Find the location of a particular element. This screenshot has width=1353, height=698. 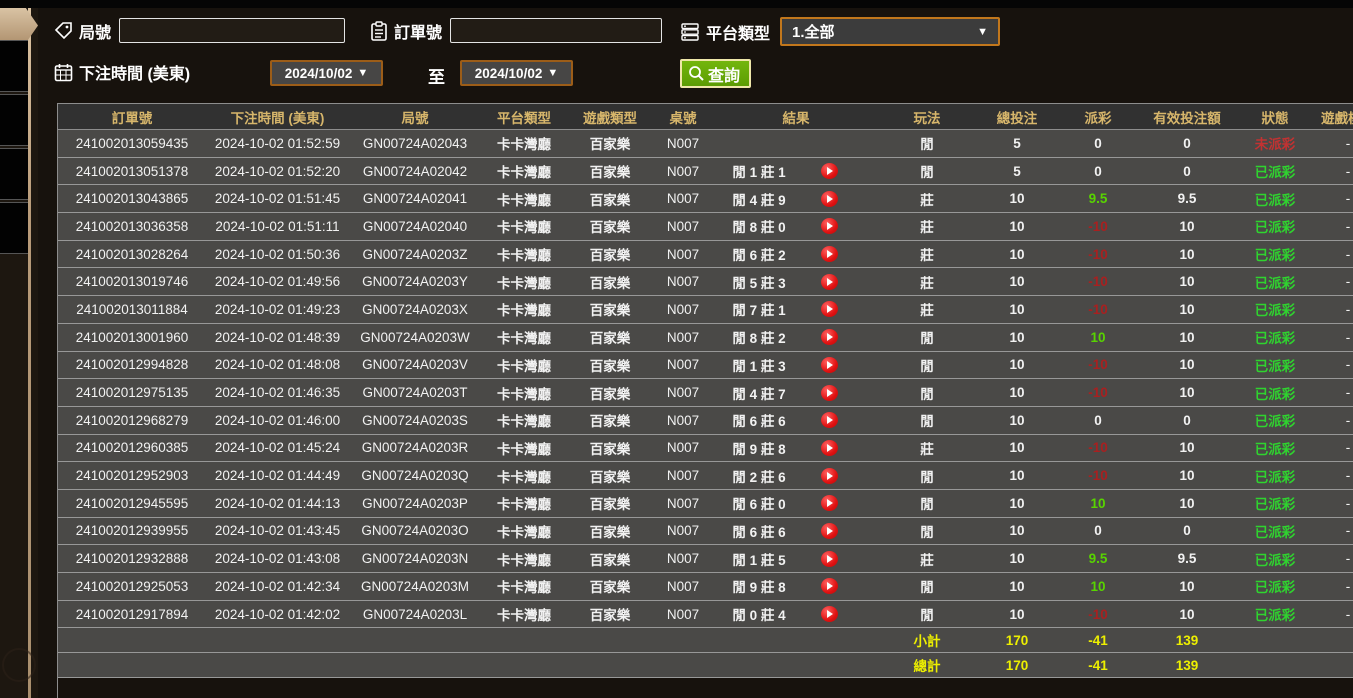

subtotal-total-bet: 170 is located at coordinates (1017, 640).